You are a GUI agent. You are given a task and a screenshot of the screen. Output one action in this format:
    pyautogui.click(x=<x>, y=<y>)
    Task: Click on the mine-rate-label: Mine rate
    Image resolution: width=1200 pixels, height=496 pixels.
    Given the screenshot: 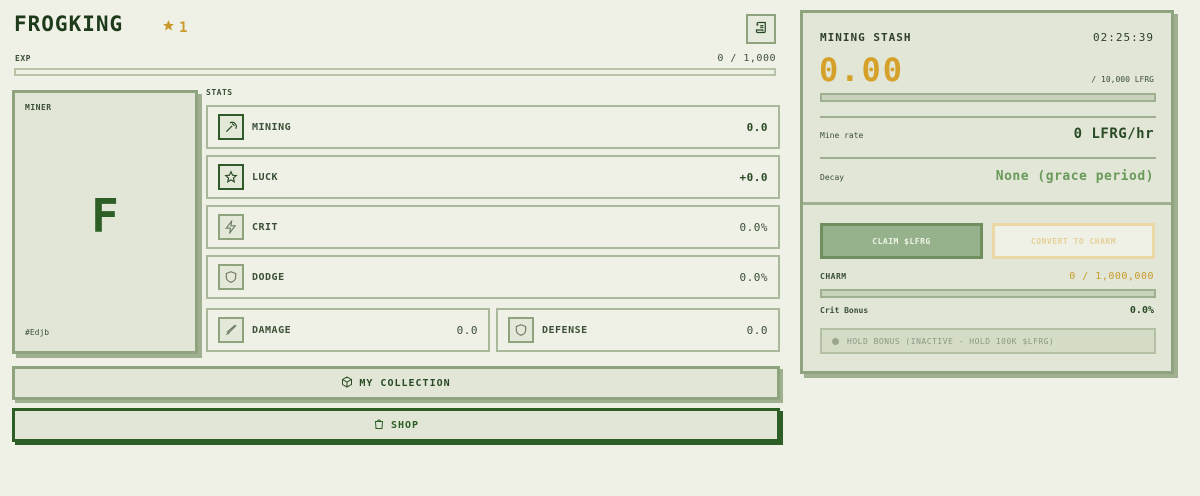 What is the action you would take?
    pyautogui.click(x=842, y=135)
    